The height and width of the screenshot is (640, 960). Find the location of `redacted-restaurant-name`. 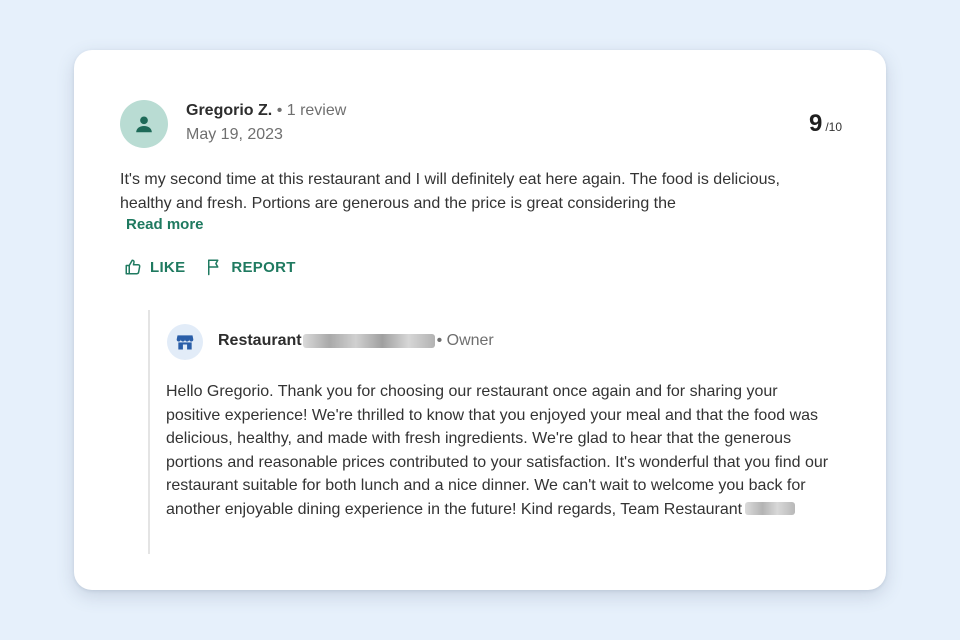

redacted-restaurant-name is located at coordinates (770, 508).